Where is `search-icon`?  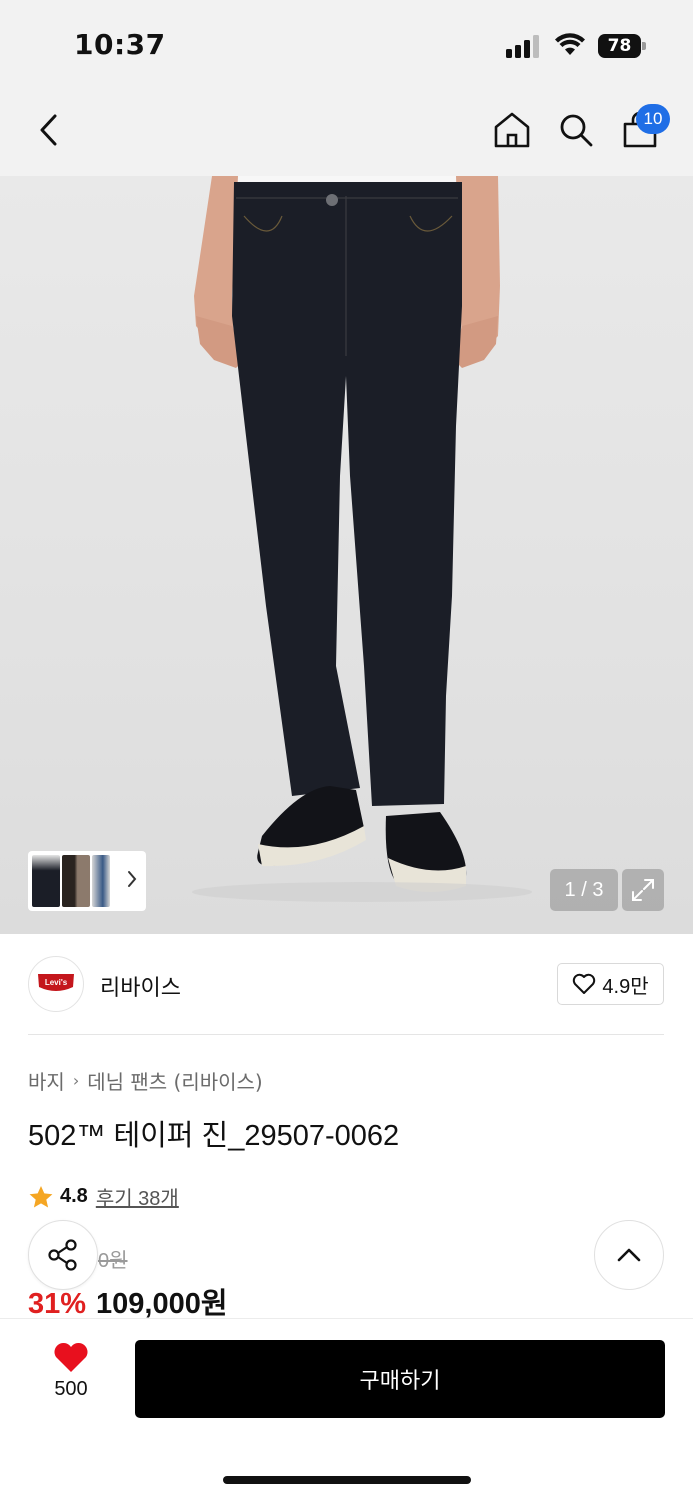 search-icon is located at coordinates (576, 130).